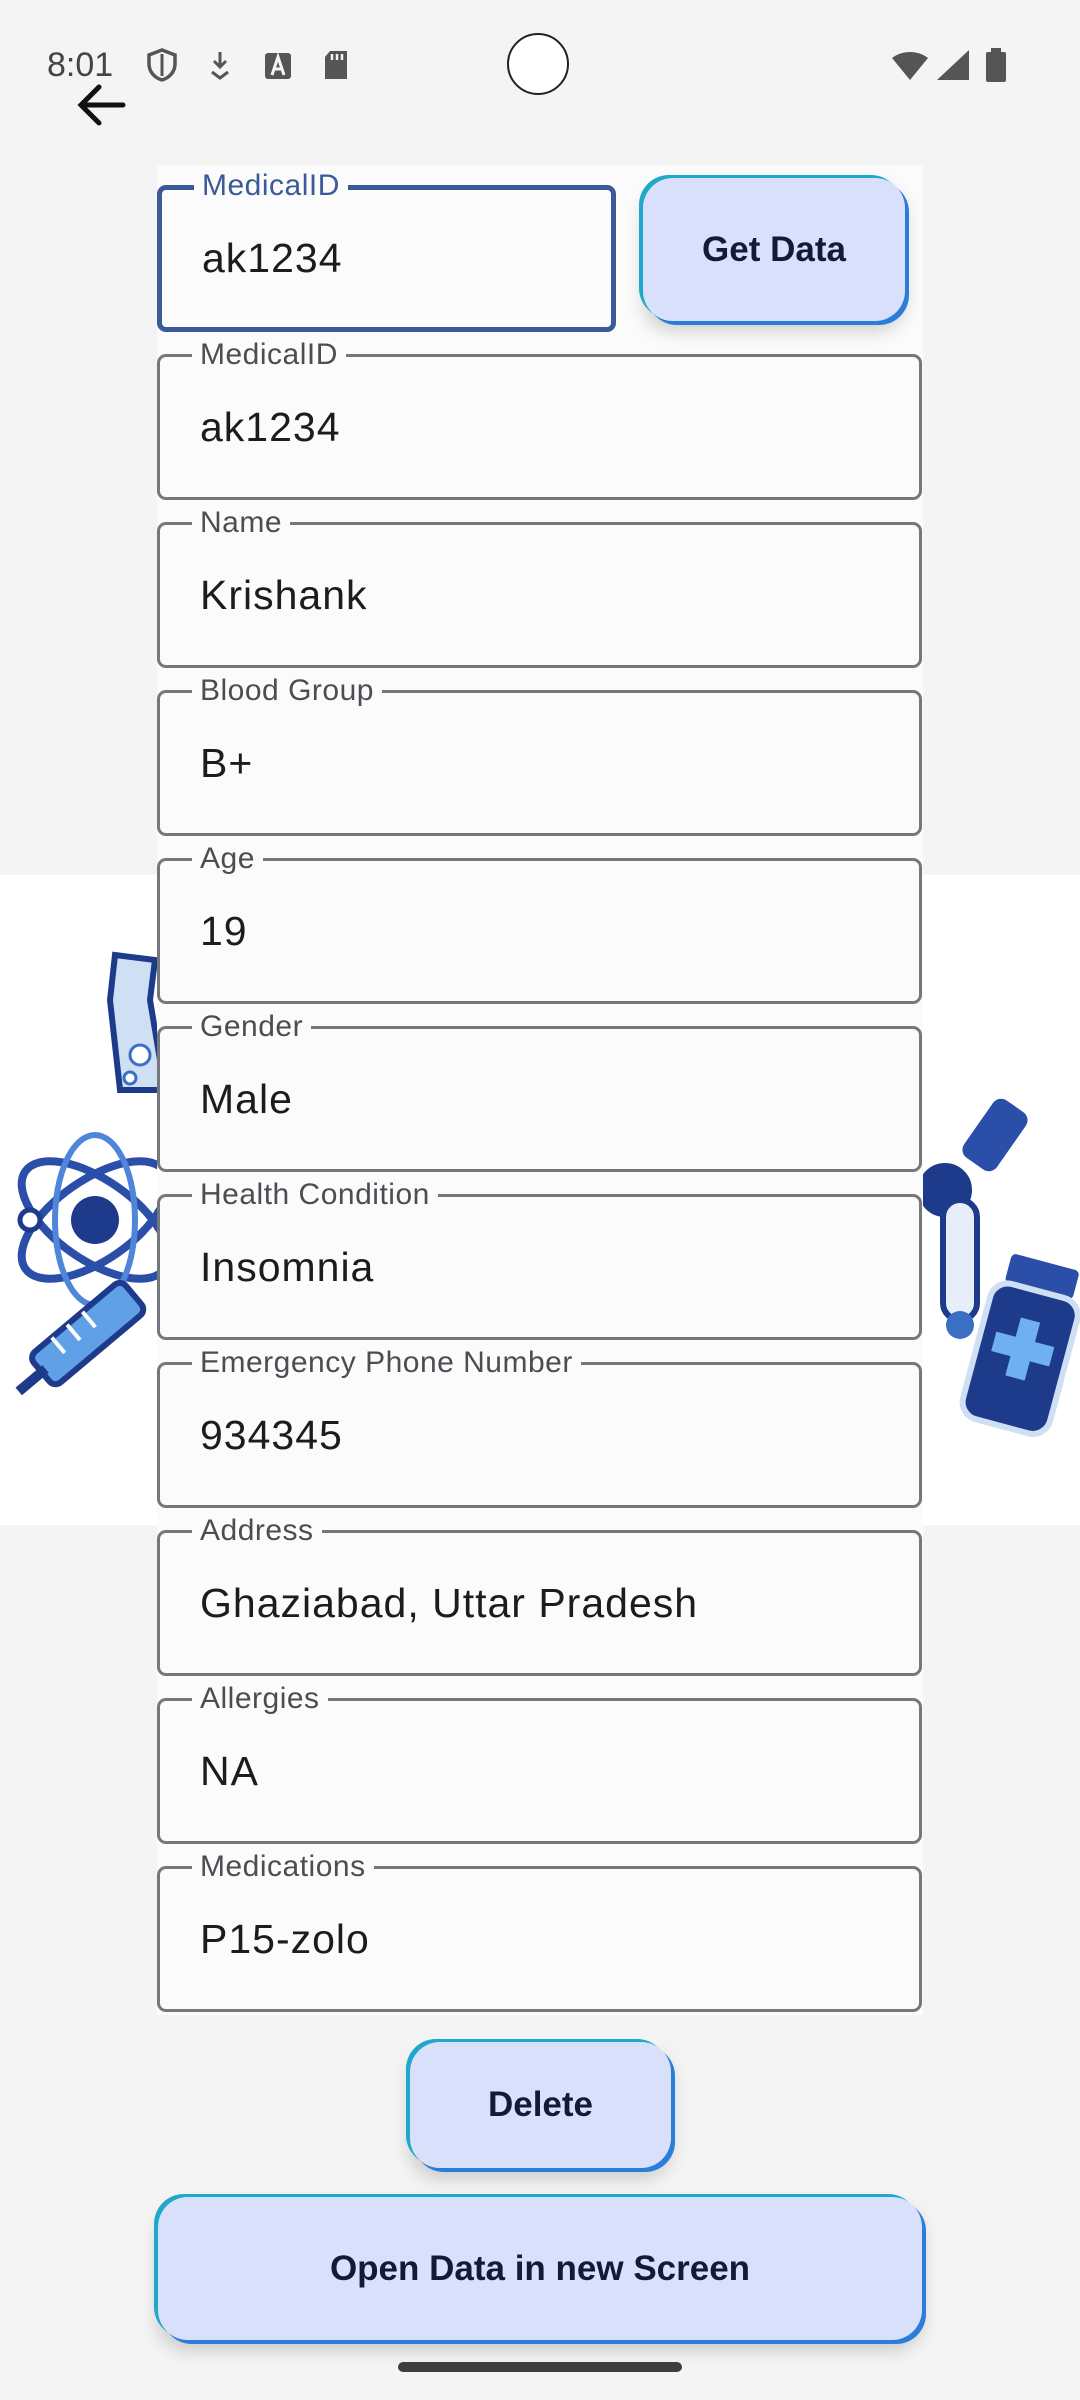 The image size is (1080, 2400). Describe the element at coordinates (539, 1426) in the screenshot. I see `emergency-phone-field: Emergency Phone Number 934345` at that location.